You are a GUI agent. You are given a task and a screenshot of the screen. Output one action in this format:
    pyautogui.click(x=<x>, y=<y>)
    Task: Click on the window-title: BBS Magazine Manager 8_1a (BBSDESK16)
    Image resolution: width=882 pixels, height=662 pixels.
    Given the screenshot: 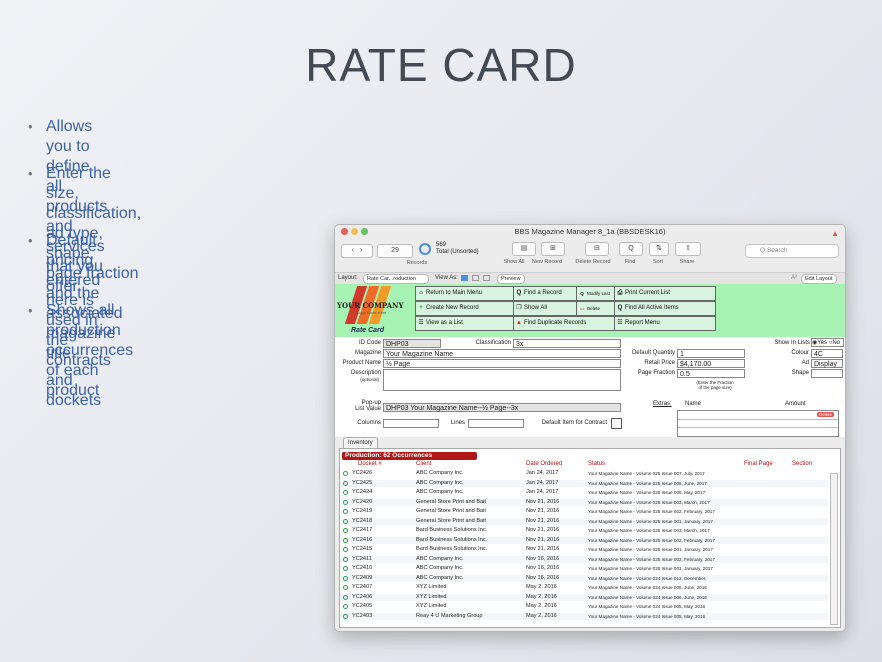 What is the action you would take?
    pyautogui.click(x=590, y=231)
    